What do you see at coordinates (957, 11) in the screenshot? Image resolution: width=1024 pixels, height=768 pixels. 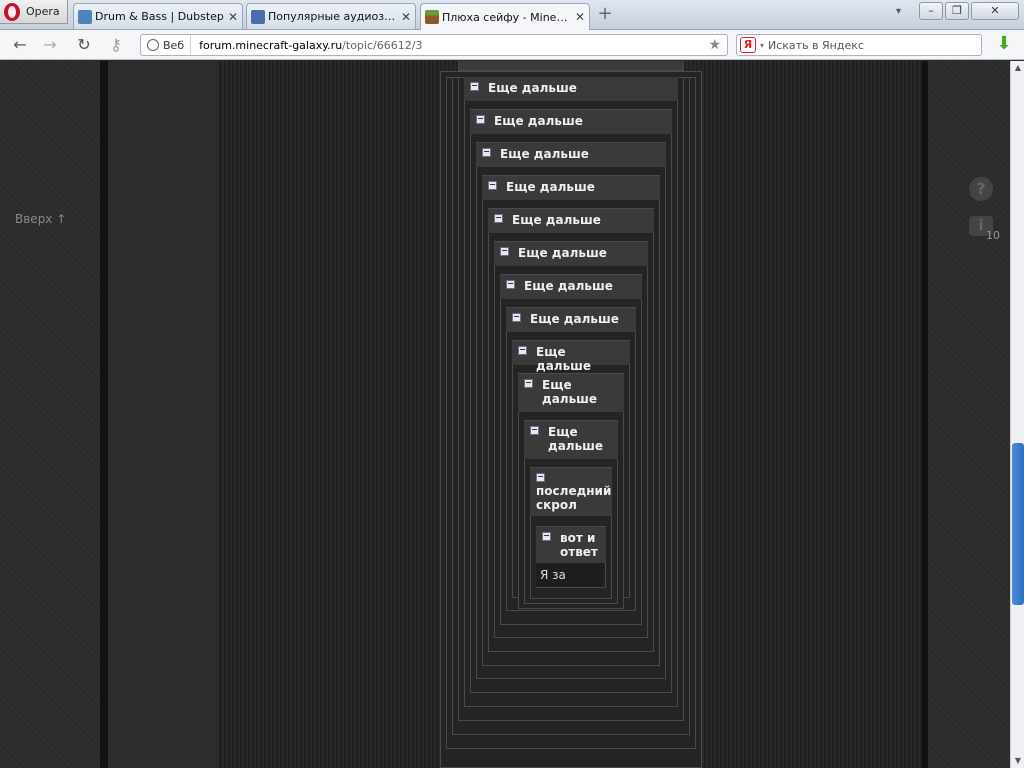 I see `maximize-button: ❐` at bounding box center [957, 11].